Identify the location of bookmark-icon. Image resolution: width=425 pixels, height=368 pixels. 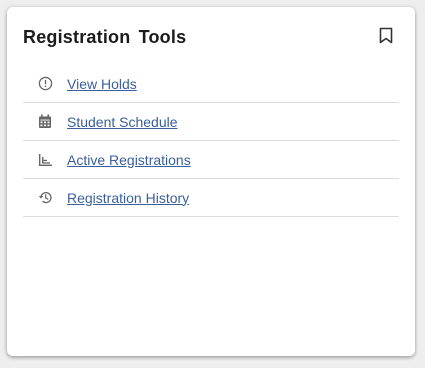
(386, 35).